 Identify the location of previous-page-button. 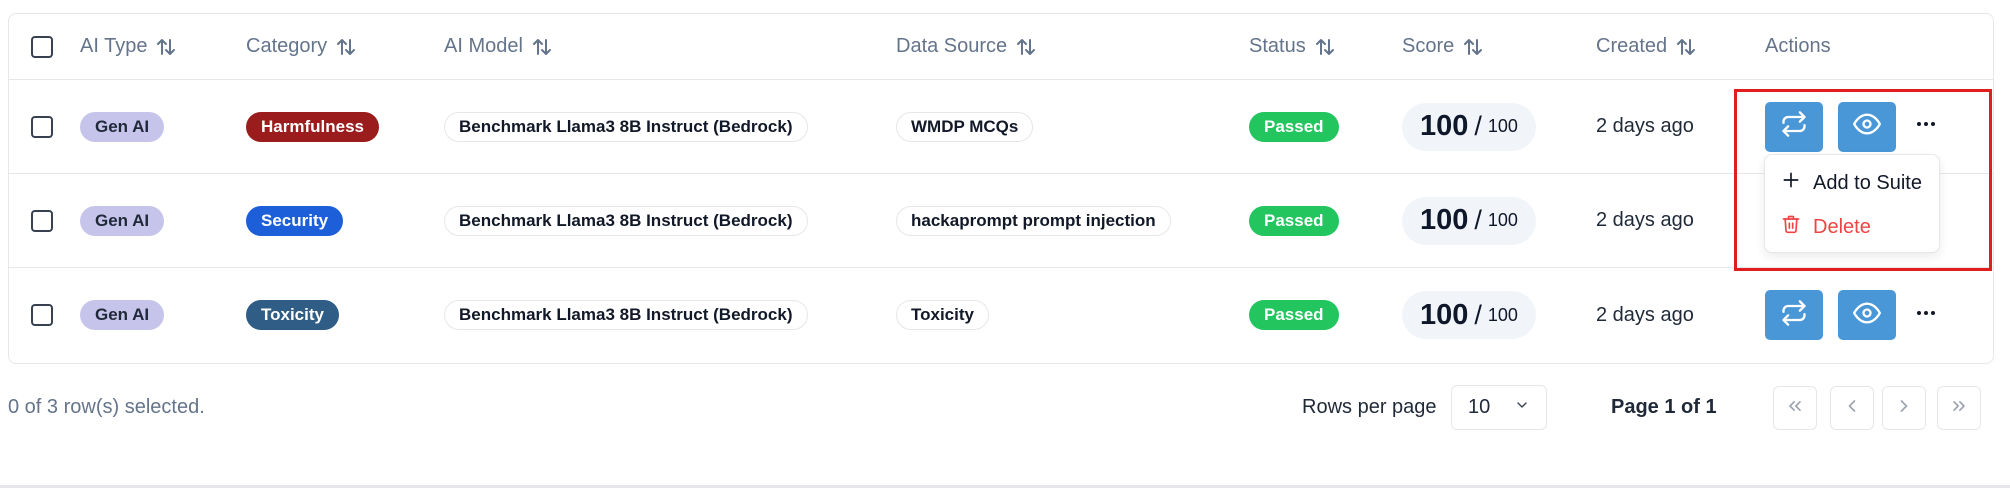
(1852, 408).